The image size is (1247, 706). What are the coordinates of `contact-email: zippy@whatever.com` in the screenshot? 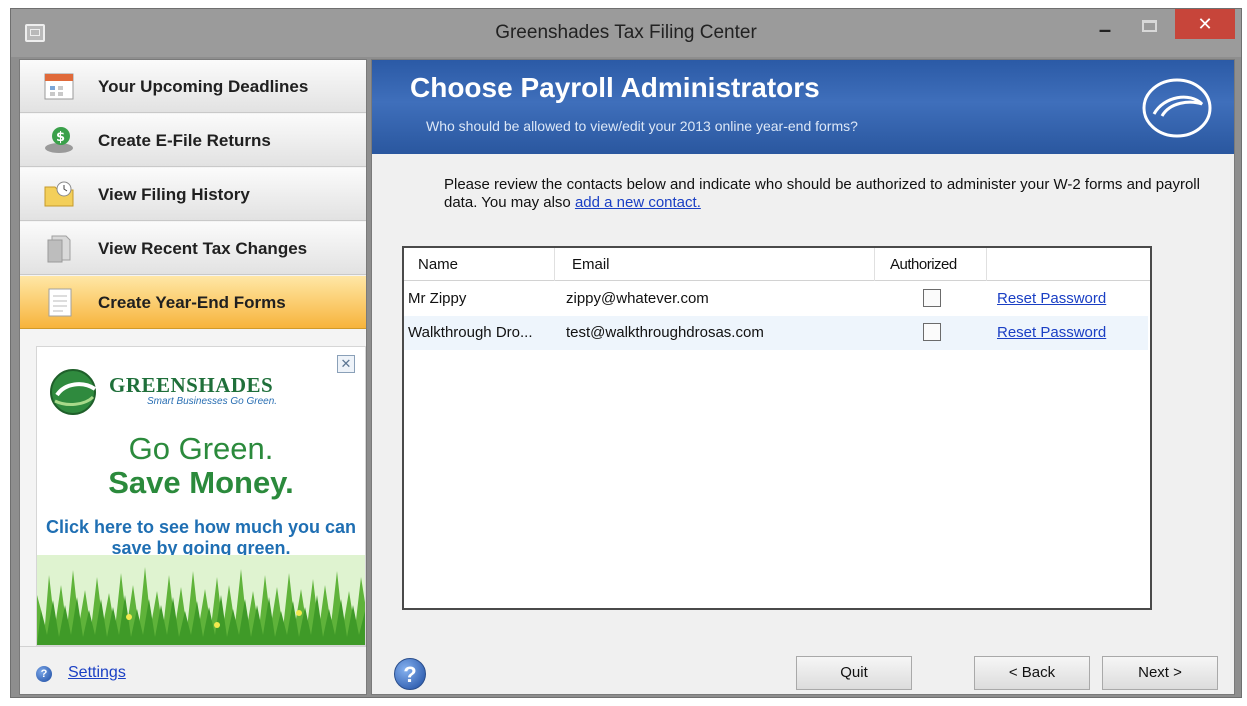 It's located at (637, 298).